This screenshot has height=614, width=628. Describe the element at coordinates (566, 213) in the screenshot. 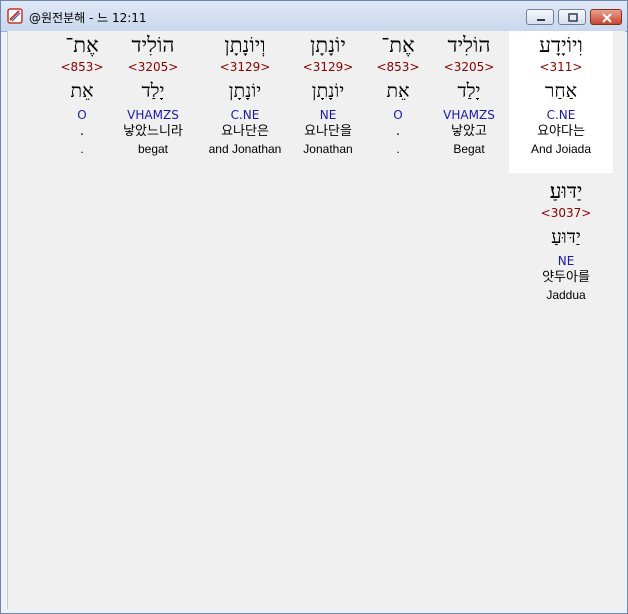

I see `strong-number: <3037>` at that location.